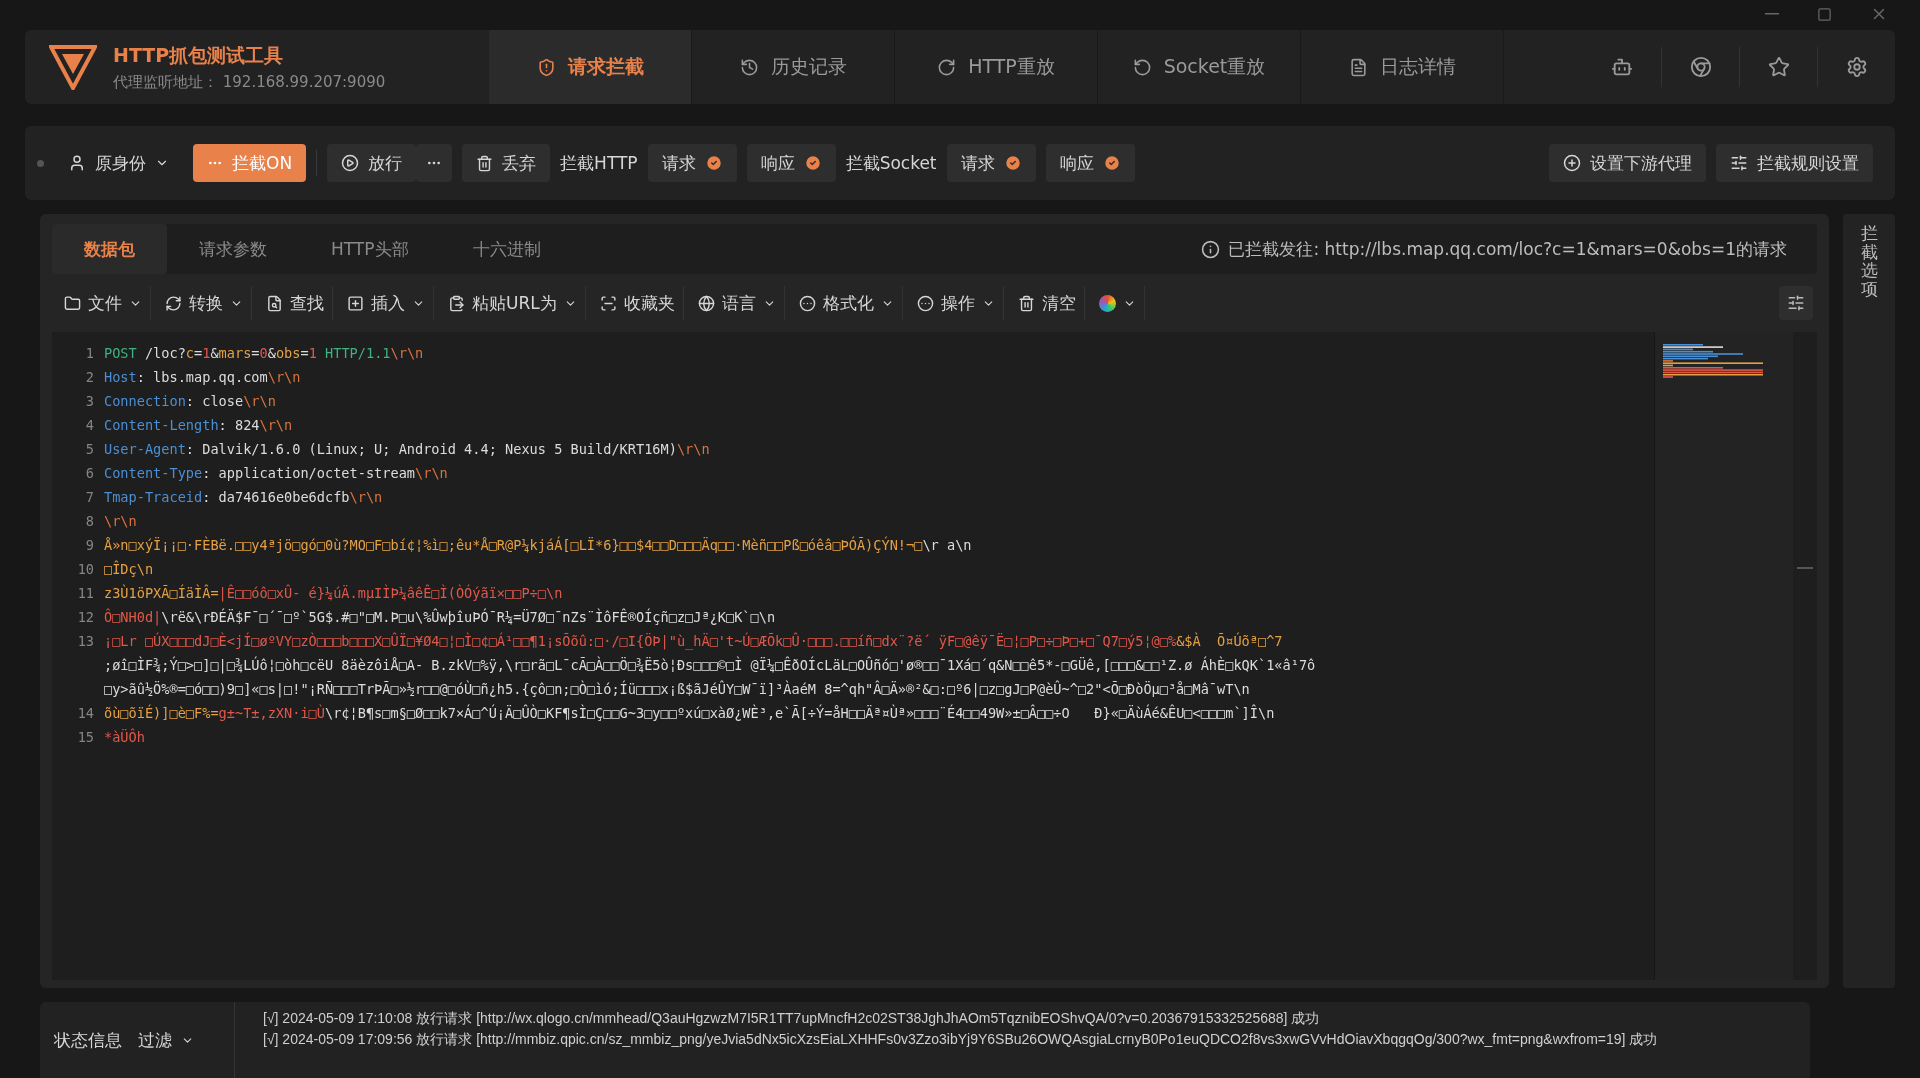 The width and height of the screenshot is (1920, 1078). I want to click on search-icon, so click(274, 303).